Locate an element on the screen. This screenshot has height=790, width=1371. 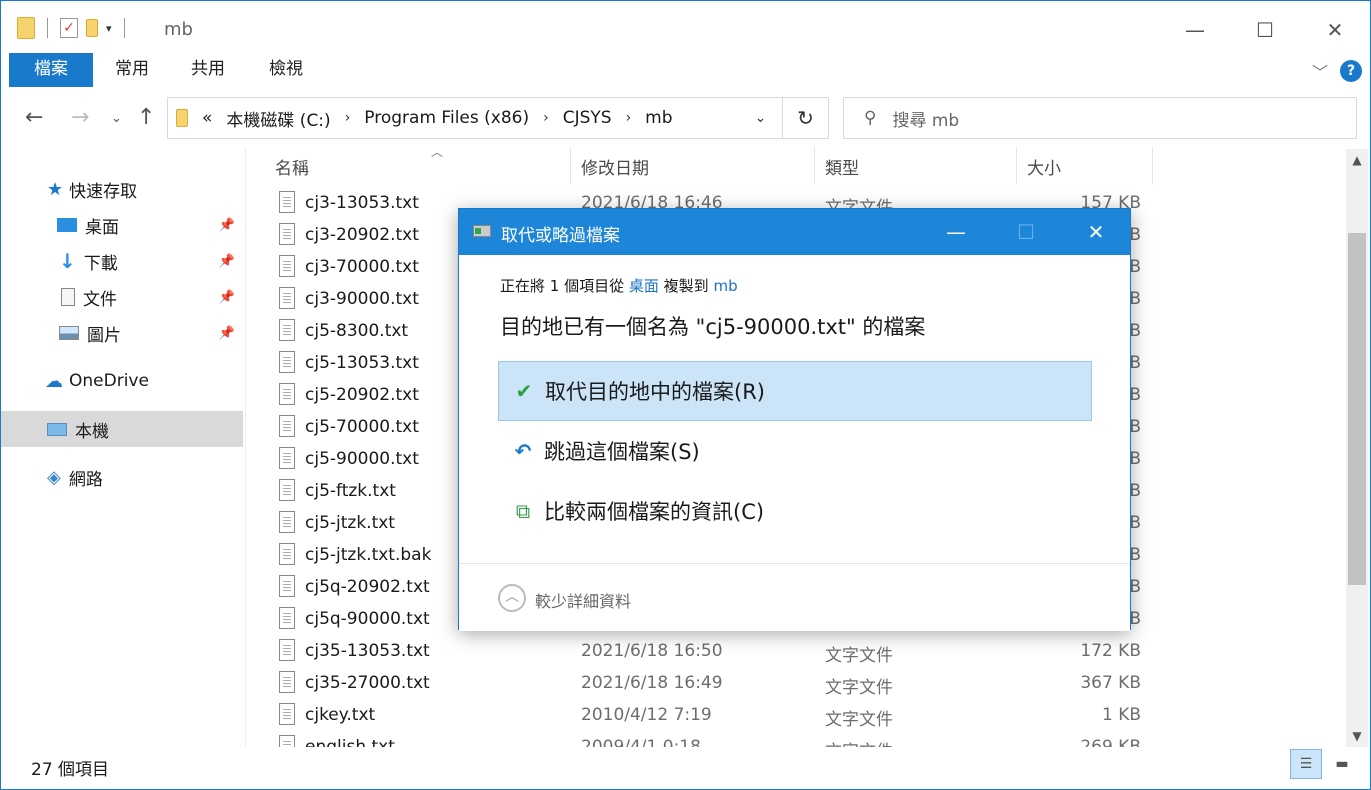
search-input: 搜尋 mb is located at coordinates (925, 118).